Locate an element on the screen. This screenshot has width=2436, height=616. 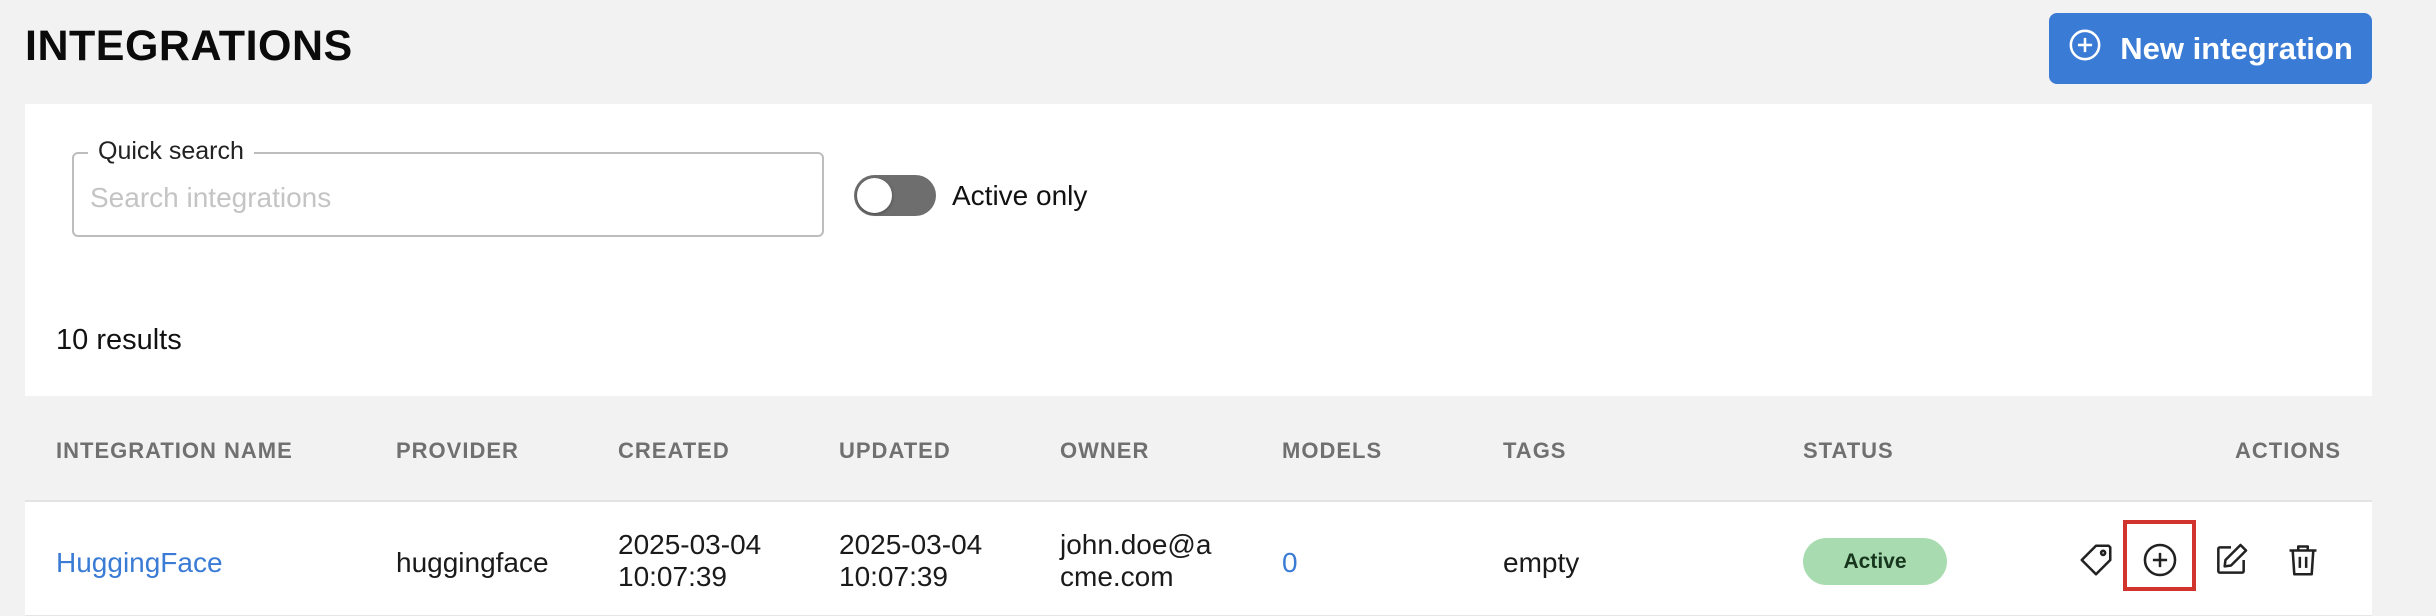
column-provider: PROVIDER is located at coordinates (457, 451).